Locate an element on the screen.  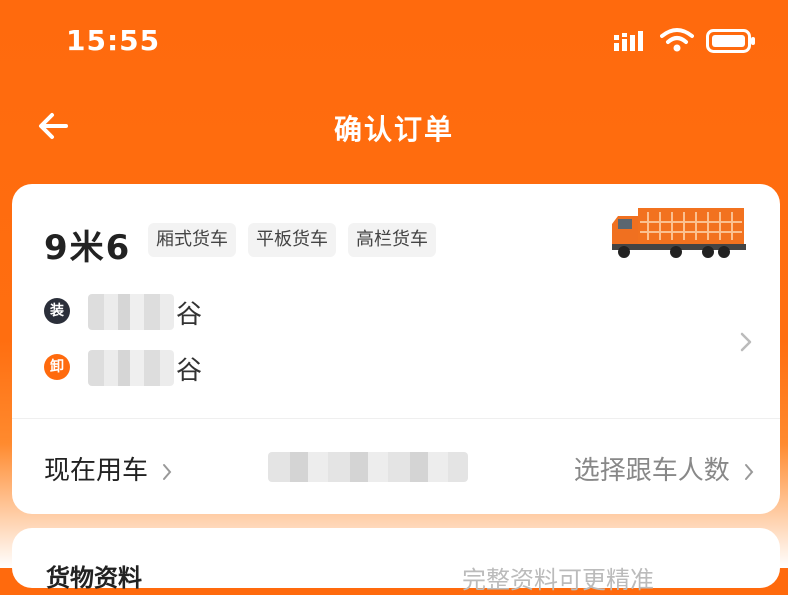
unload-badge: 卸 is located at coordinates (57, 367).